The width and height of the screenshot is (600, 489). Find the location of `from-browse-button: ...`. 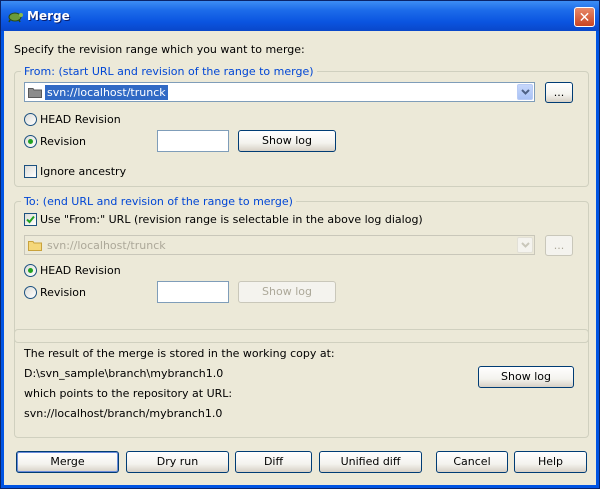

from-browse-button: ... is located at coordinates (559, 92).